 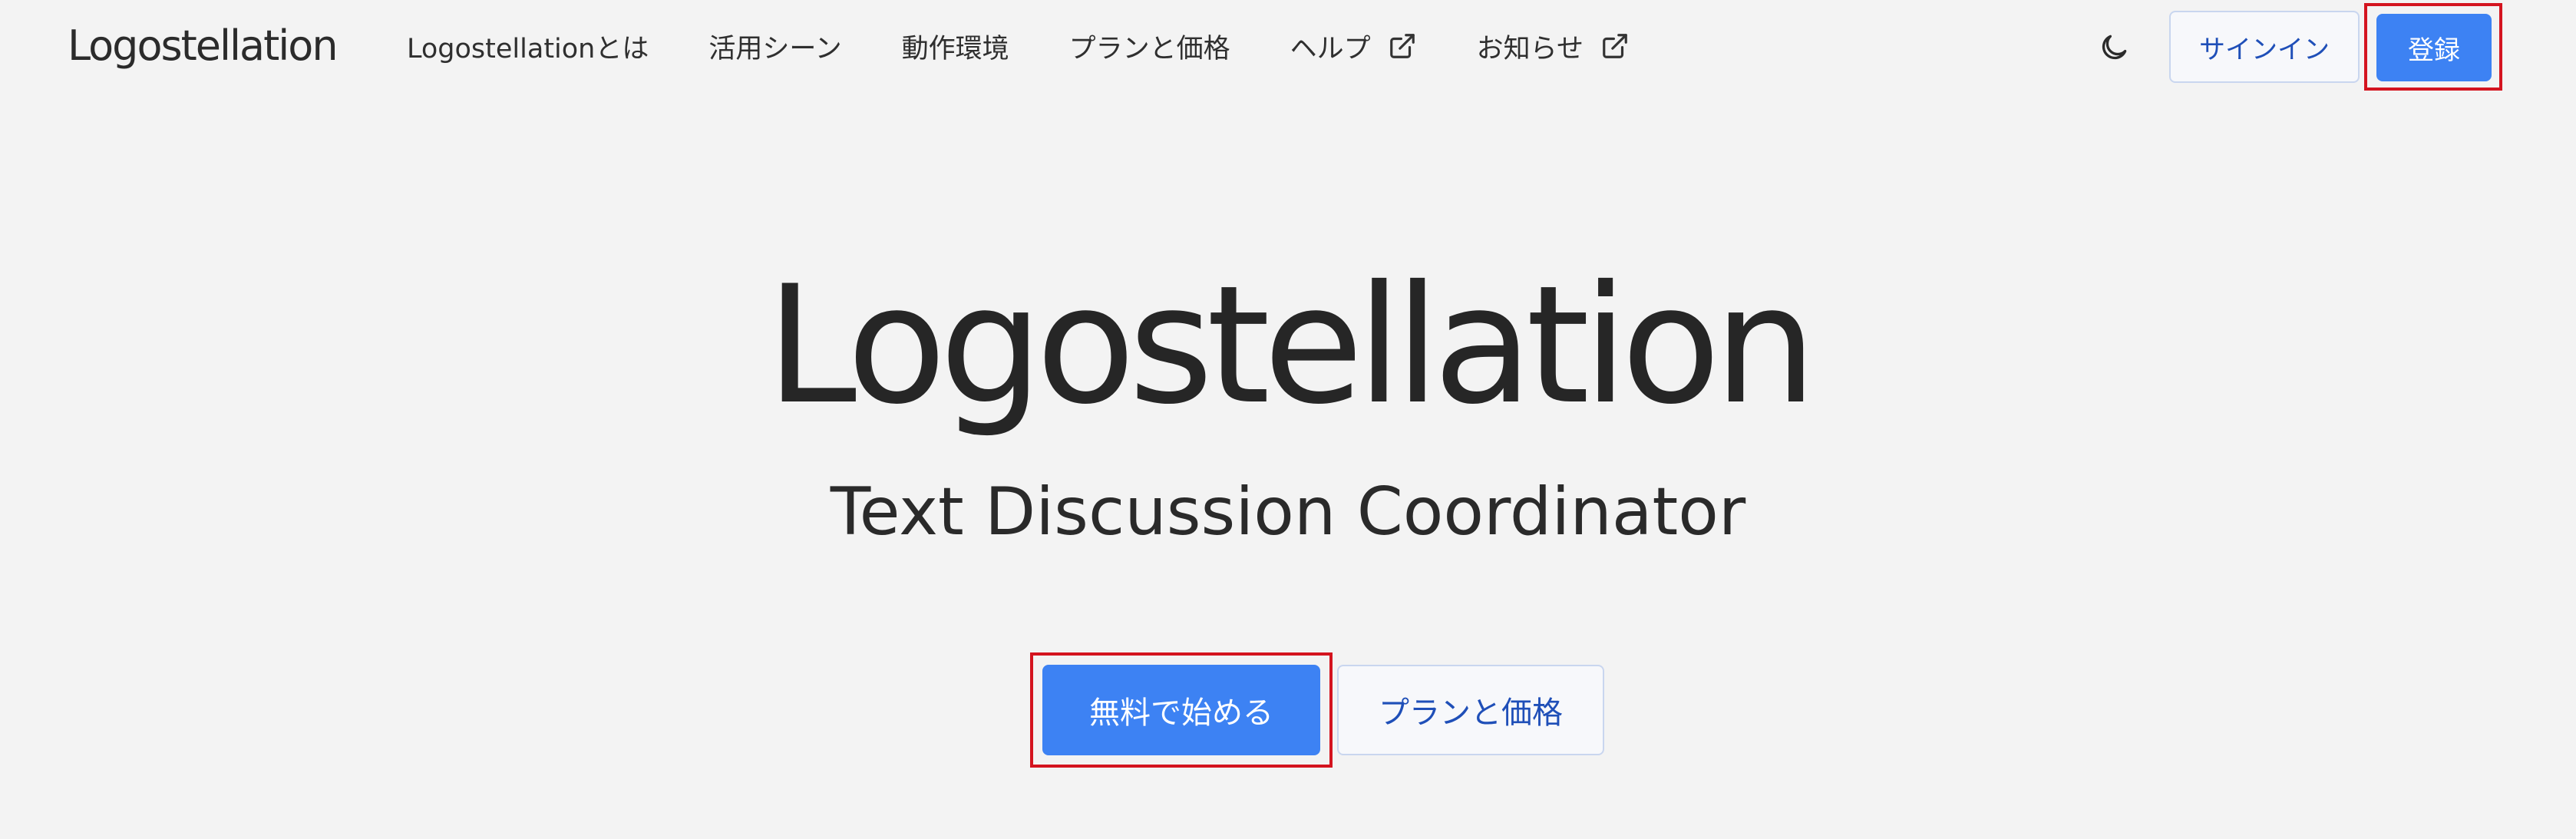 I want to click on nav-item-help: ヘルプ, so click(x=1353, y=46).